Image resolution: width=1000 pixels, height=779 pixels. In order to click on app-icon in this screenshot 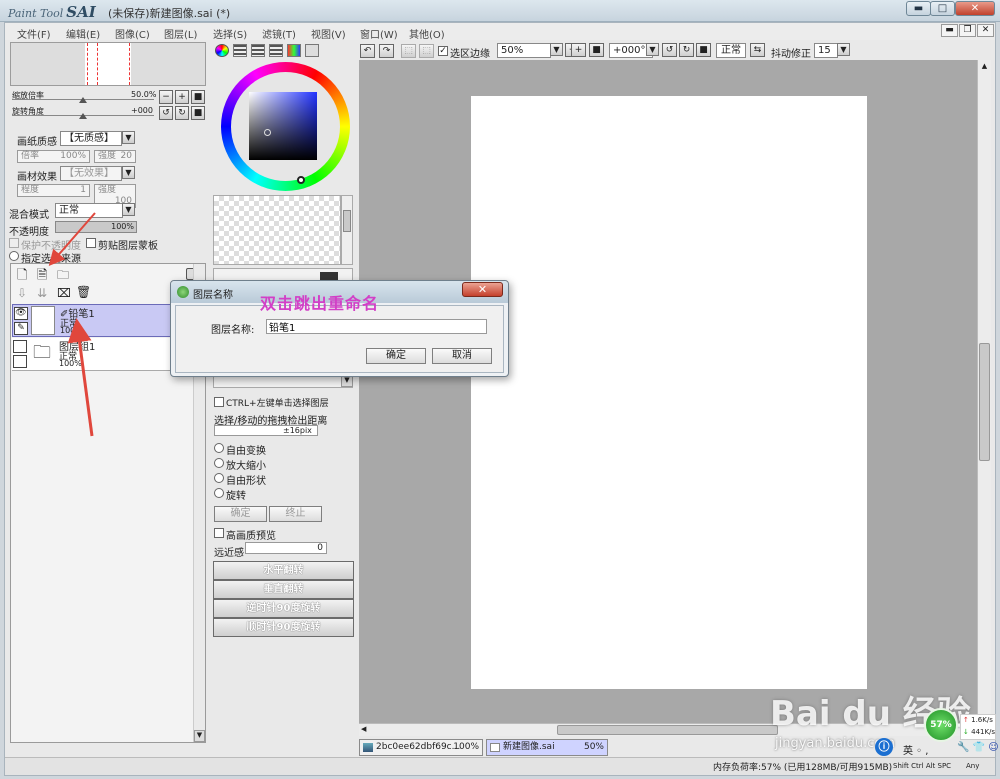, I will do `click(183, 292)`.